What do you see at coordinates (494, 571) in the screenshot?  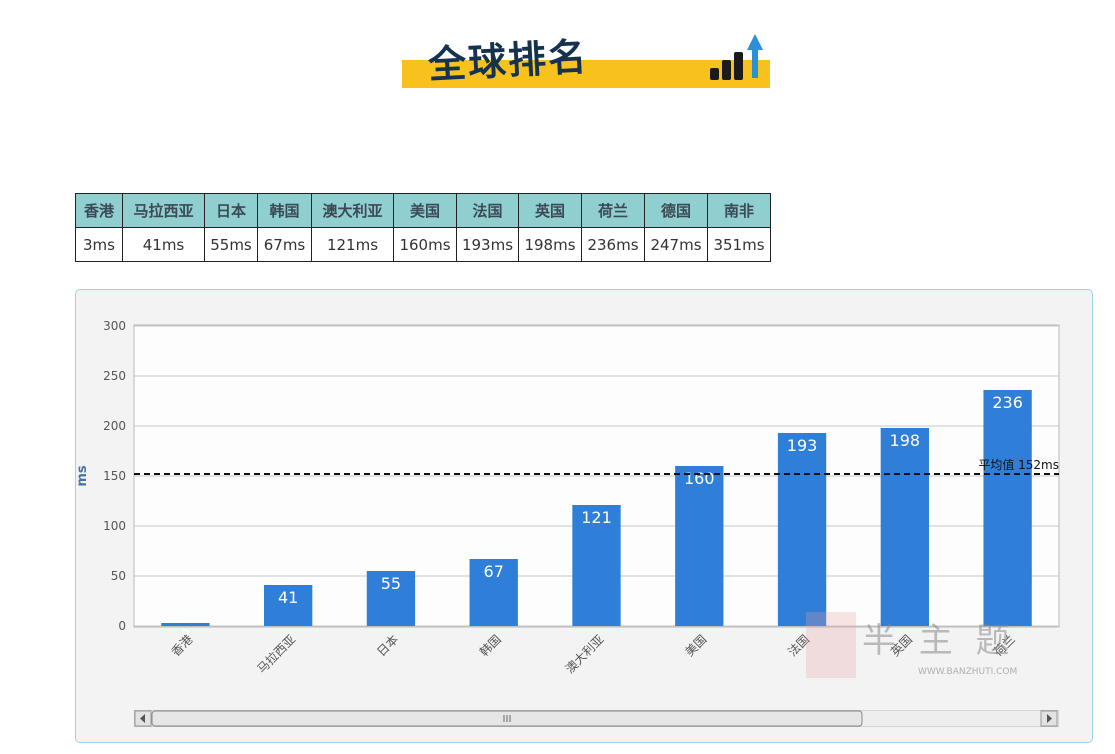 I see `data-label: 67` at bounding box center [494, 571].